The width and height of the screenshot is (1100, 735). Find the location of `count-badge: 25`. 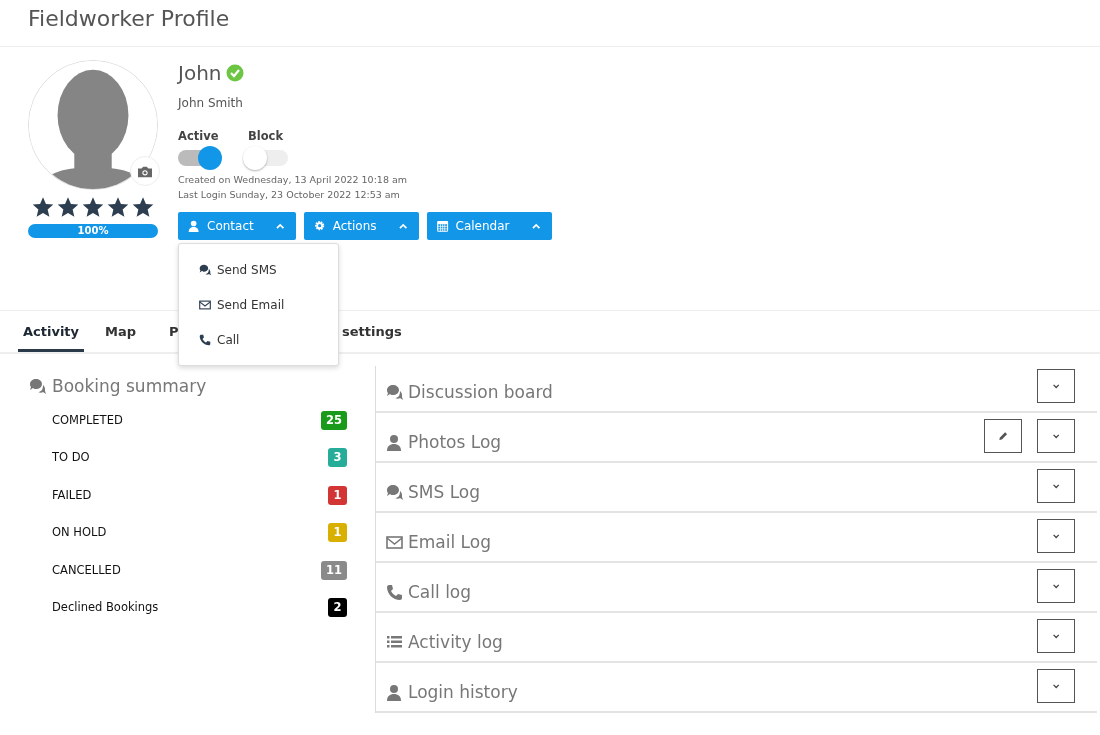

count-badge: 25 is located at coordinates (334, 420).